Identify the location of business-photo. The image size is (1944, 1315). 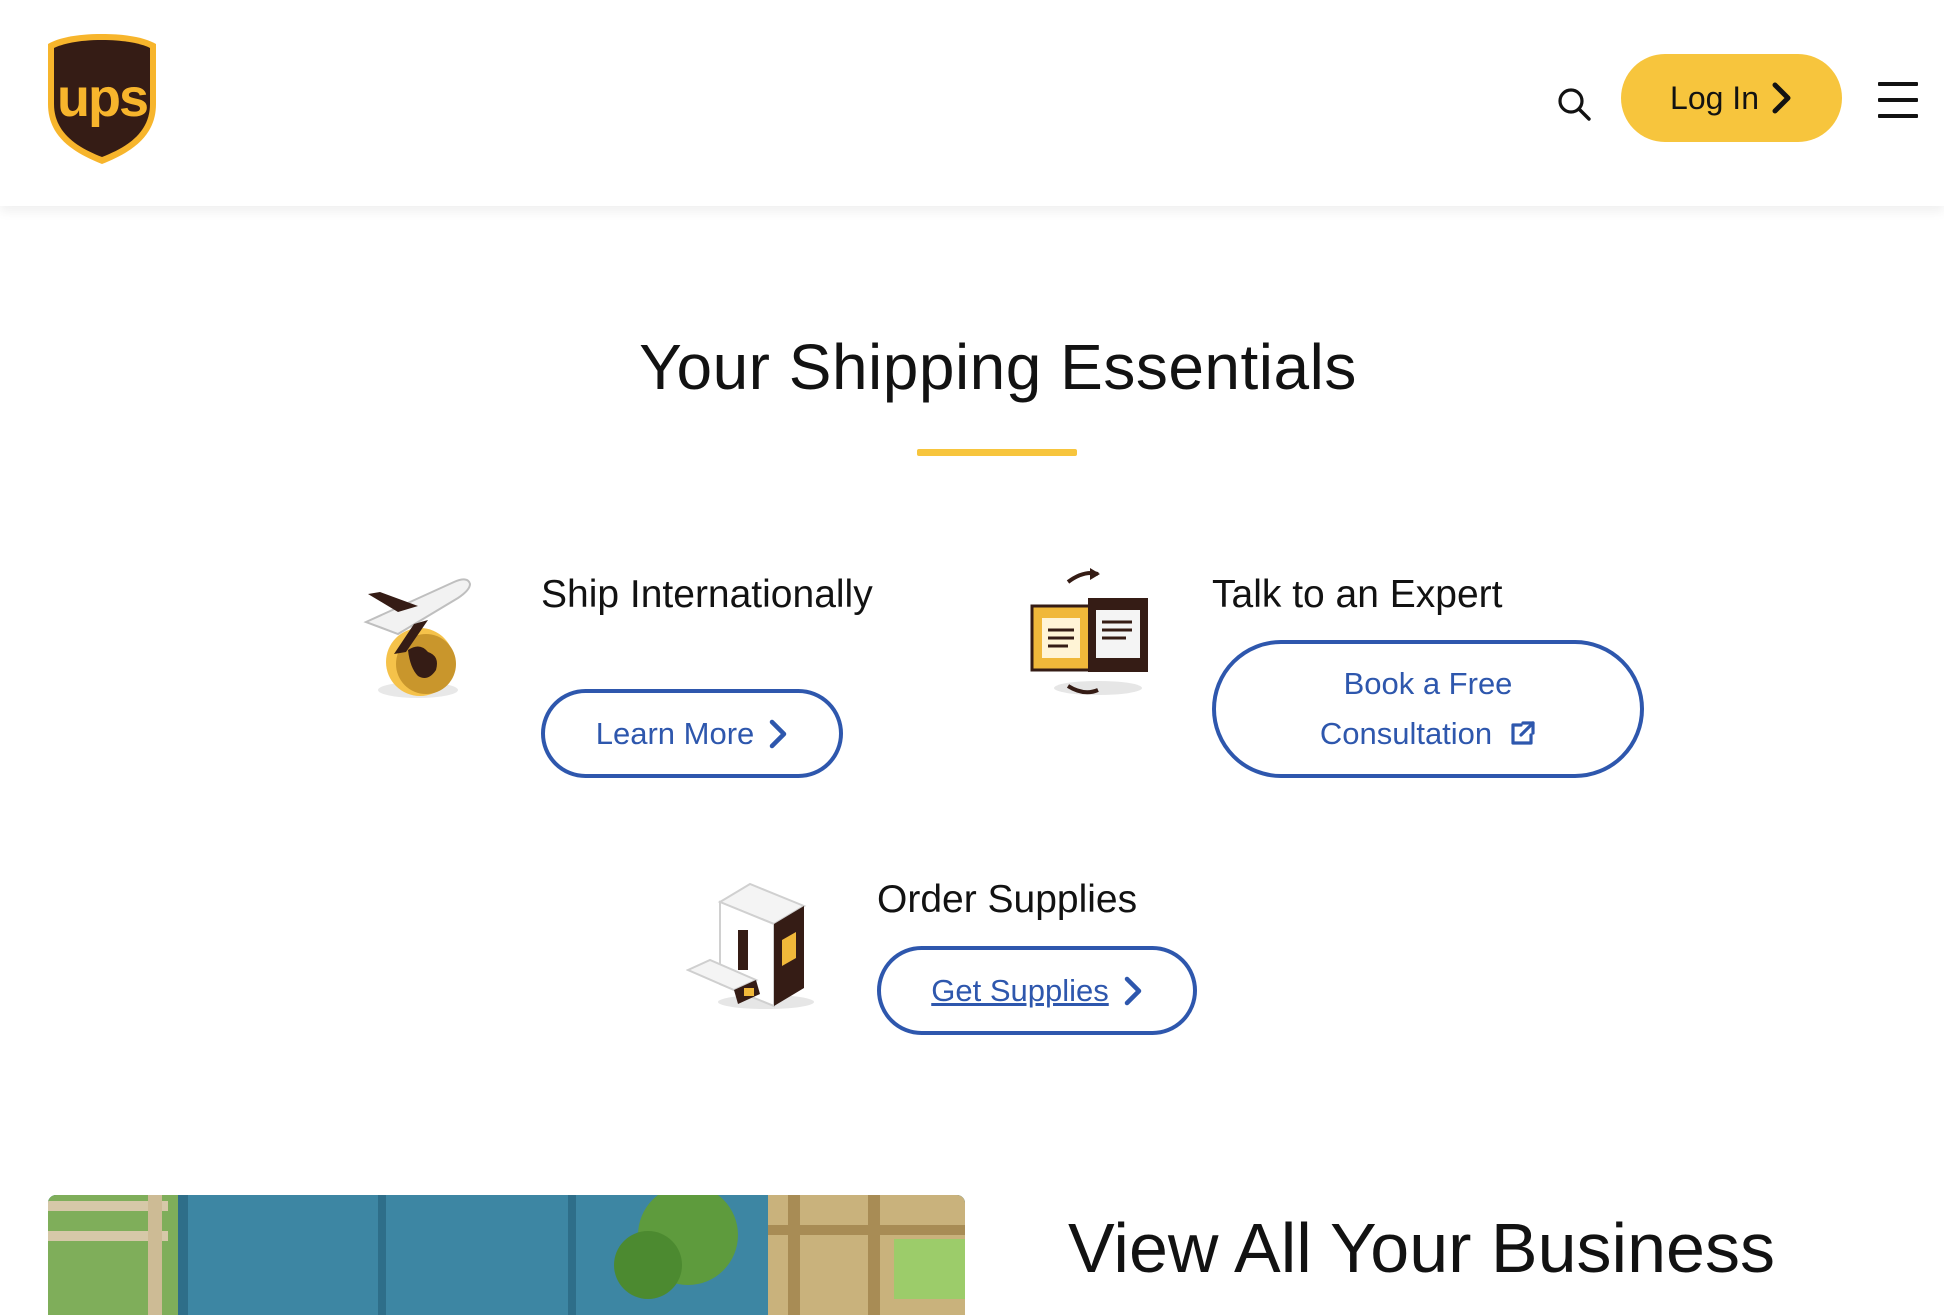
(506, 1255).